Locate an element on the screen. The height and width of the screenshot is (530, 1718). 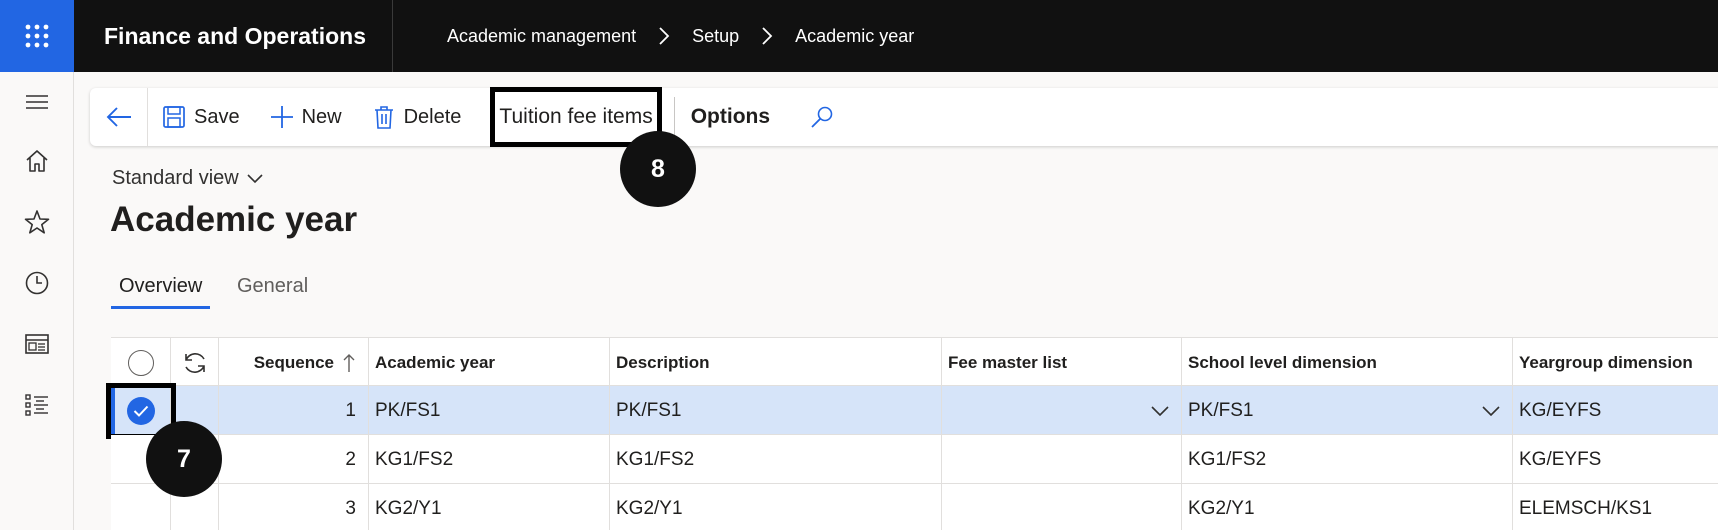
nav-modules-button is located at coordinates (37, 405).